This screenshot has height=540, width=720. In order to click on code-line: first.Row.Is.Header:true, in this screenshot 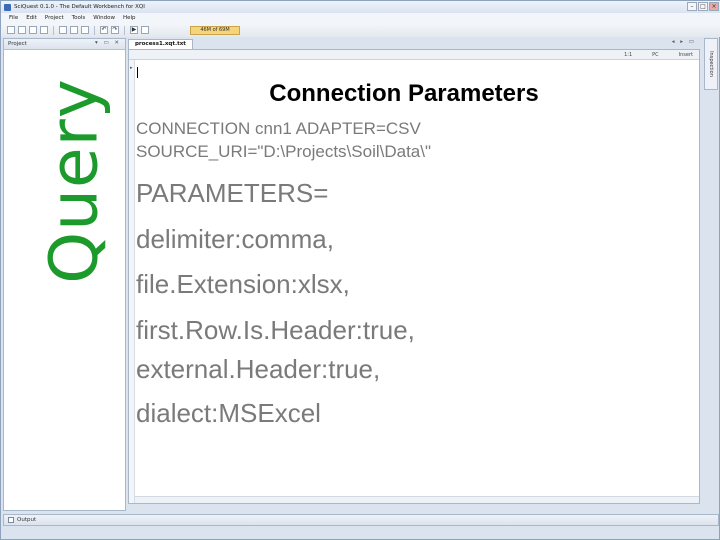, I will do `click(275, 330)`.